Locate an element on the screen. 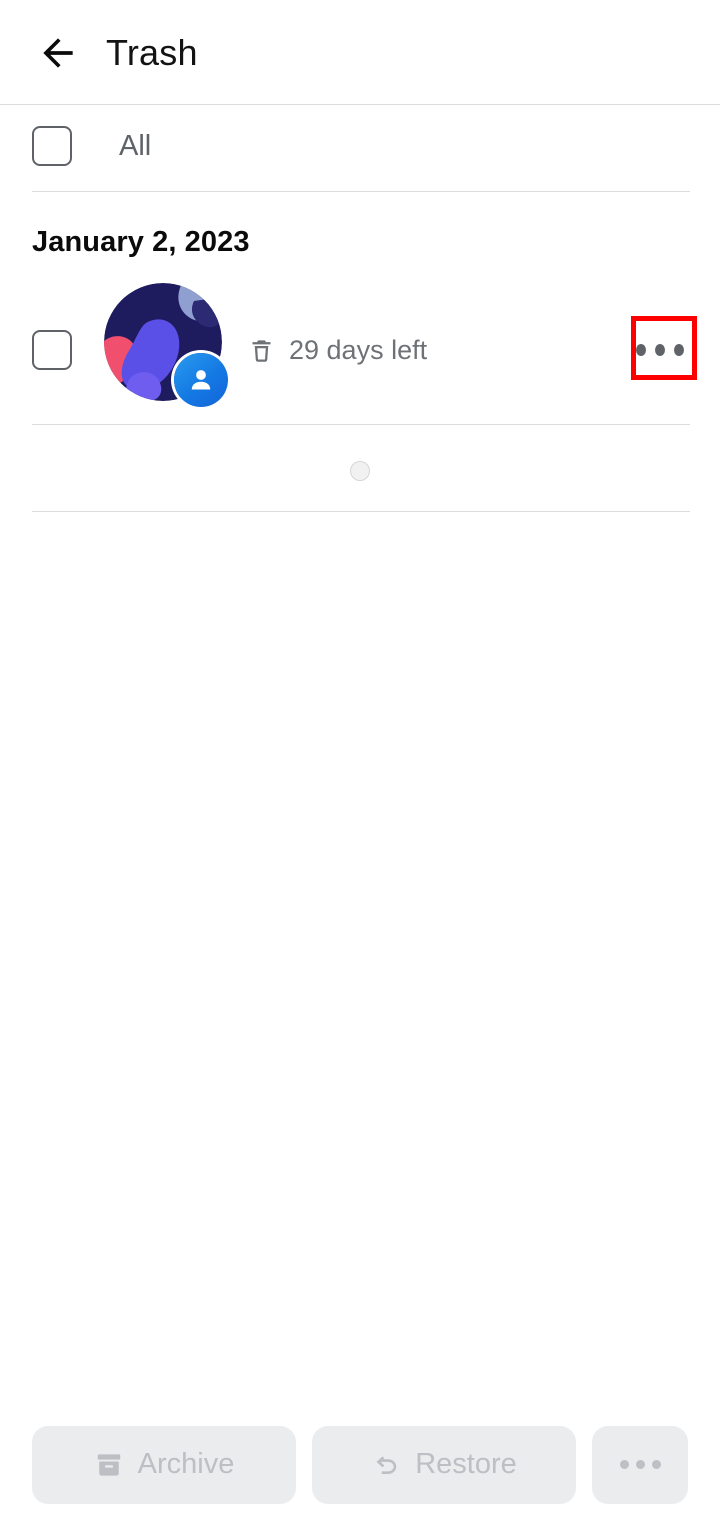  app-header: Trash is located at coordinates (360, 52).